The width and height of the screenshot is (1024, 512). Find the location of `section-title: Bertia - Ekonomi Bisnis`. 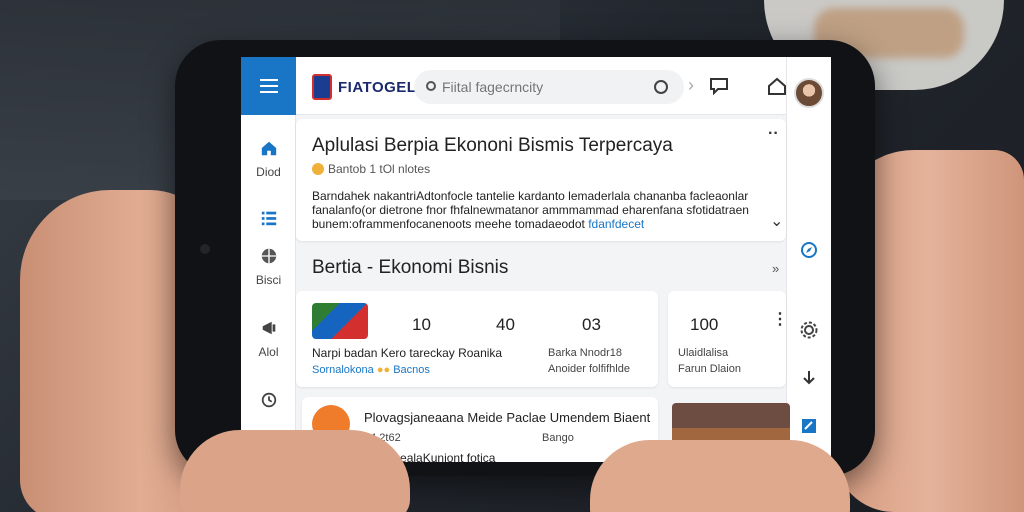

section-title: Bertia - Ekonomi Bisnis is located at coordinates (410, 267).